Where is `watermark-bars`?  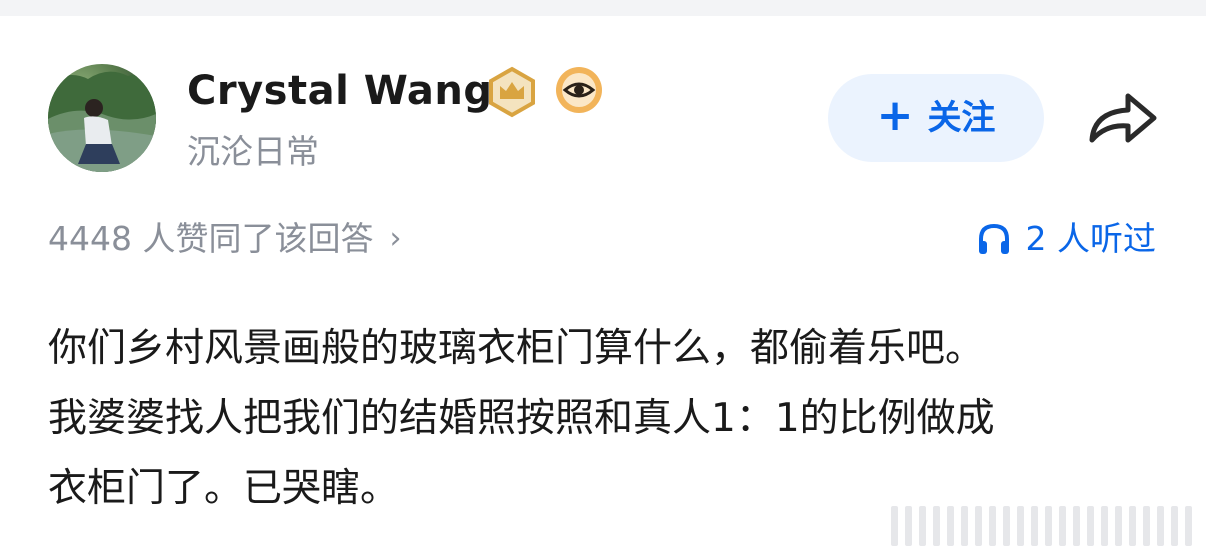 watermark-bars is located at coordinates (1041, 526).